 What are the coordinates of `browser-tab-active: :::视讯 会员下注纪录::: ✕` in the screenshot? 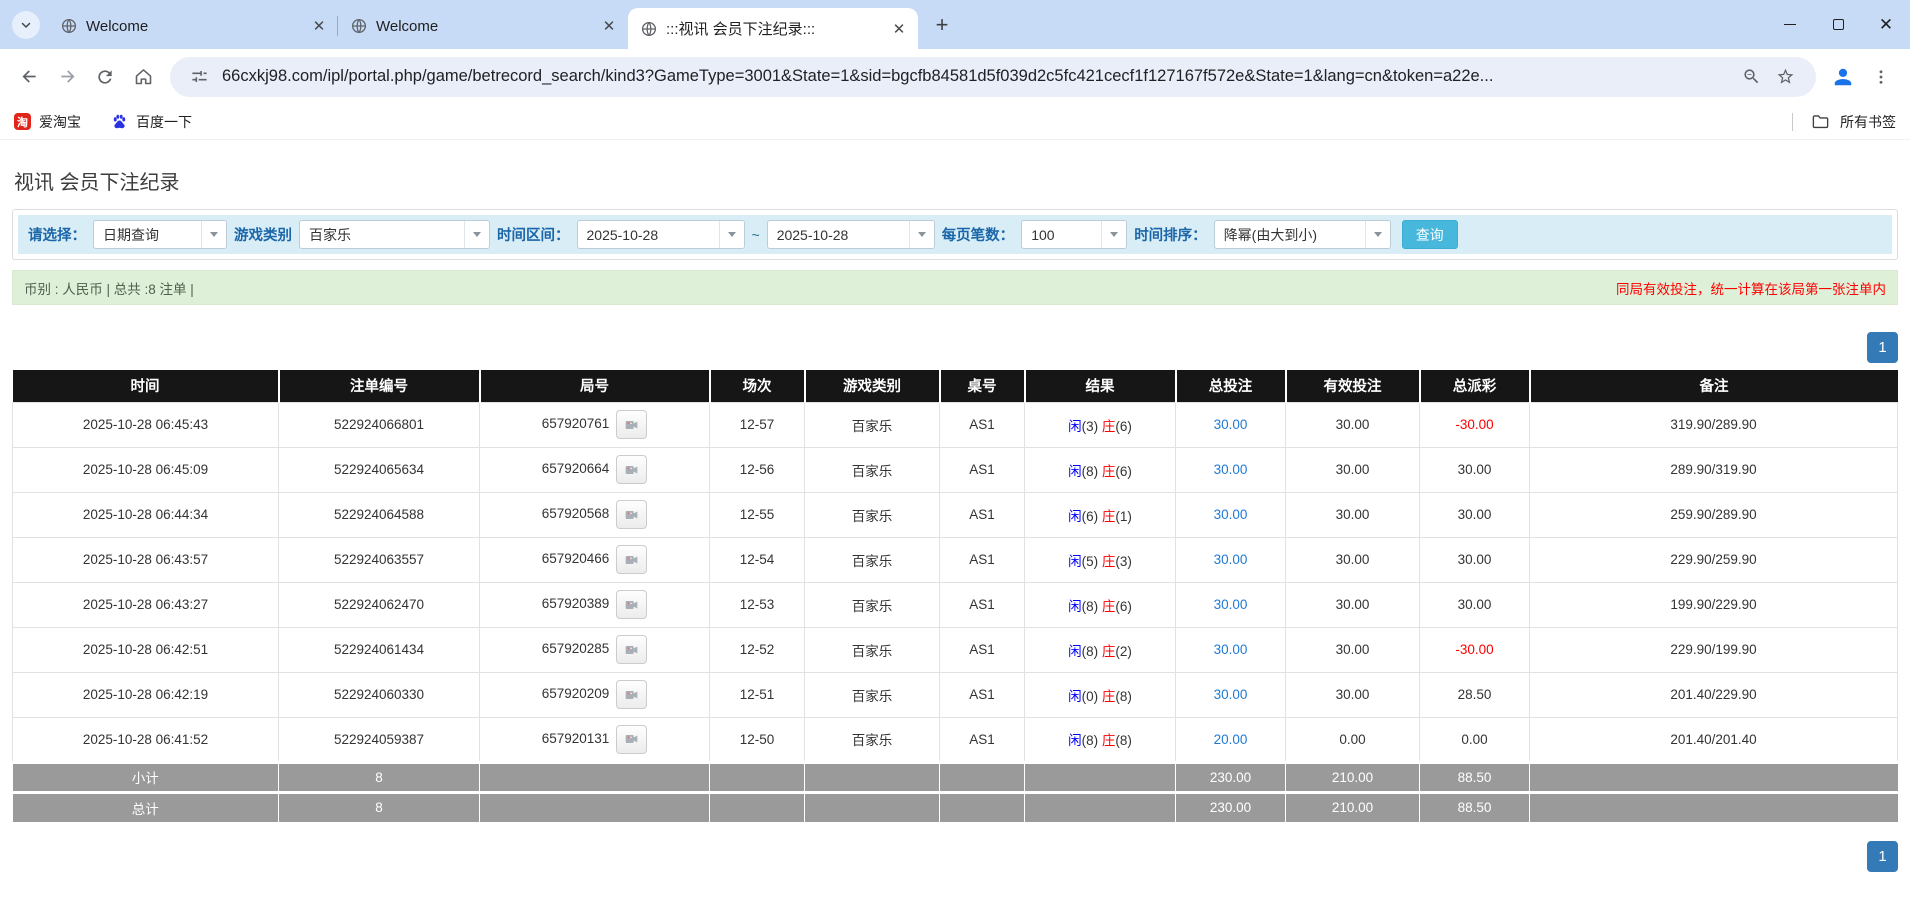 It's located at (773, 28).